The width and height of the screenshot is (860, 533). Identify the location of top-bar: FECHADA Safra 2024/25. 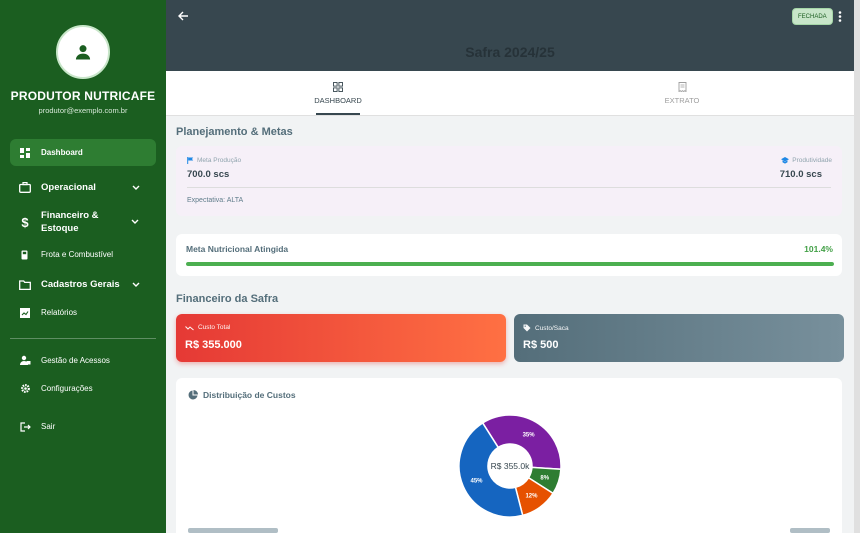
(510, 35).